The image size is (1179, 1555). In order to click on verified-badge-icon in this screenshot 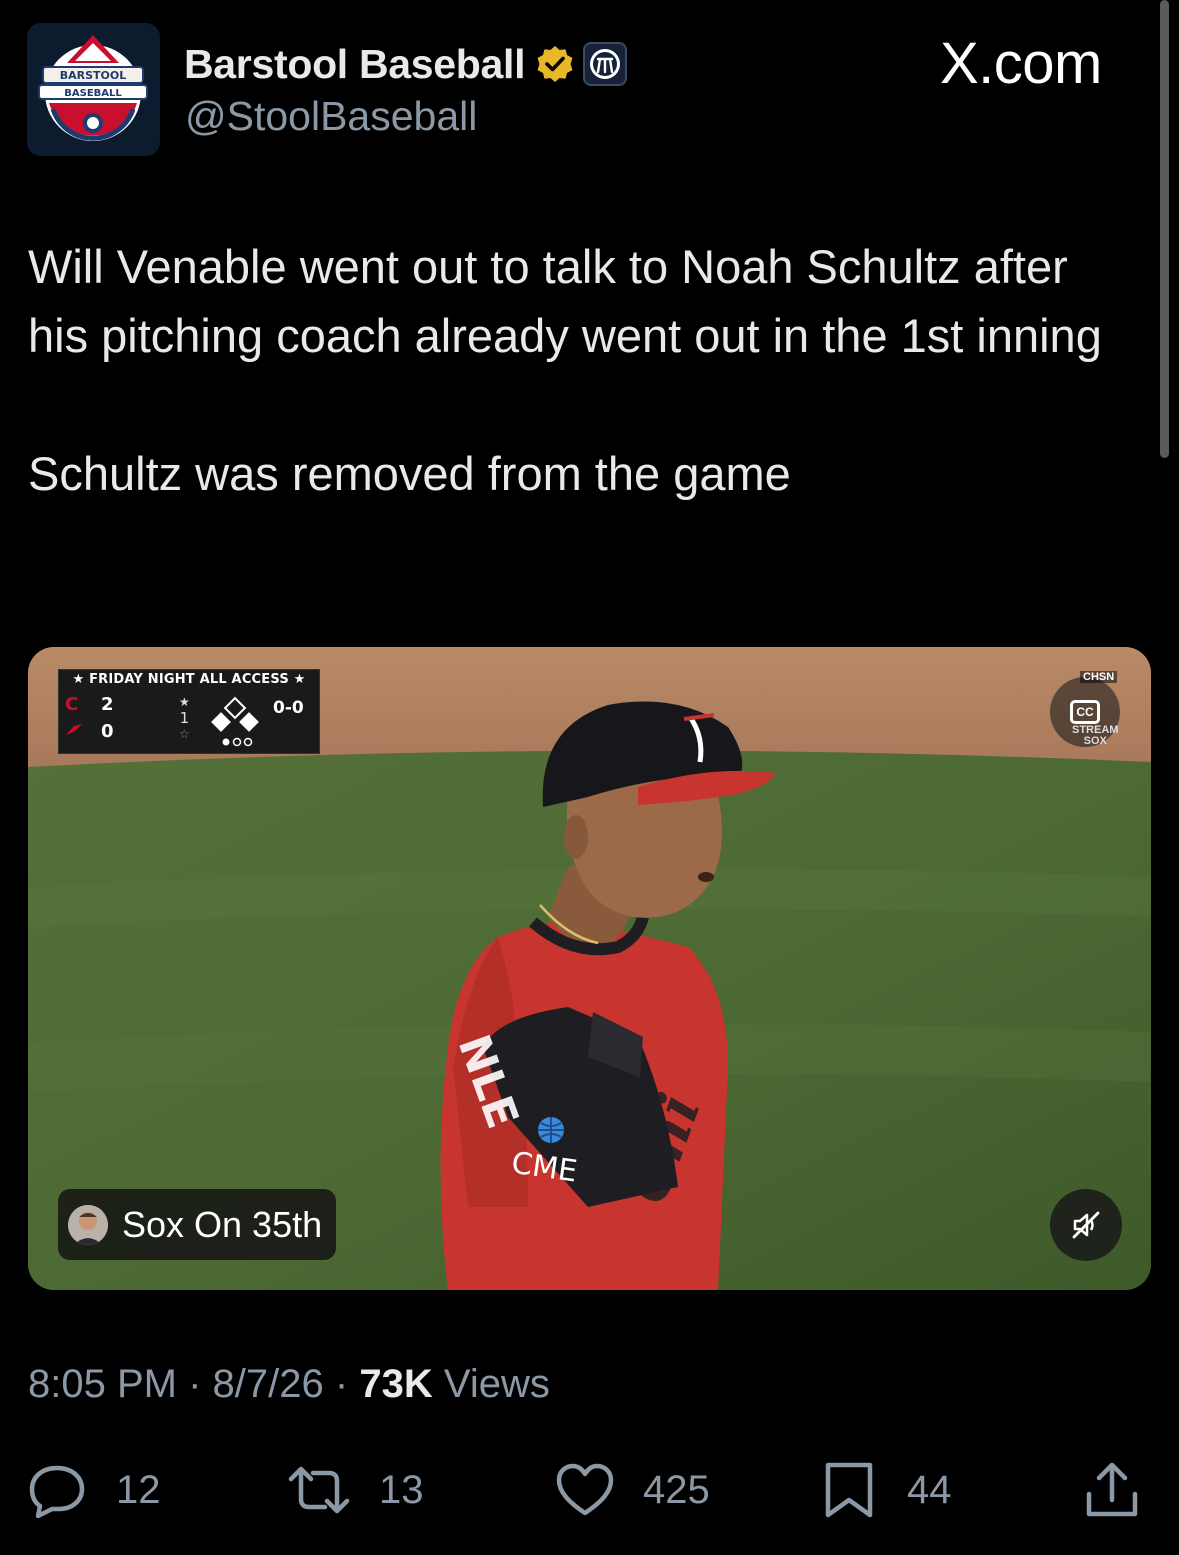, I will do `click(555, 64)`.